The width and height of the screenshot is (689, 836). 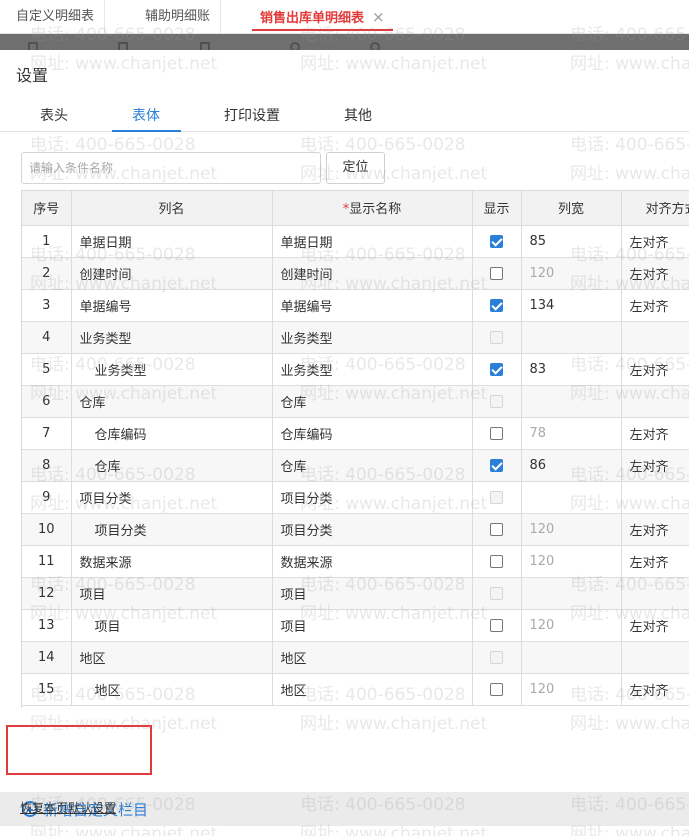 I want to click on restore-defaults-link: 恢复本页默认设置, so click(x=68, y=807).